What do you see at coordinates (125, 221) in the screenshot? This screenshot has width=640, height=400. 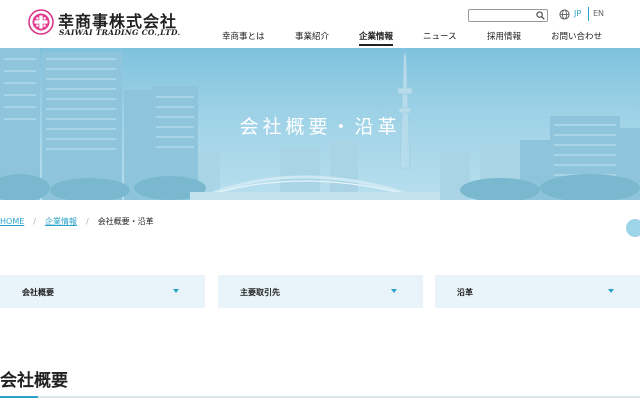 I see `breadcrumb-current: 会社概要・沿革` at bounding box center [125, 221].